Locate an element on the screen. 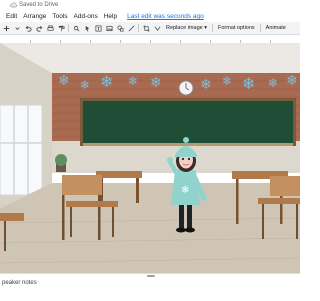  print-icon is located at coordinates (50, 28).